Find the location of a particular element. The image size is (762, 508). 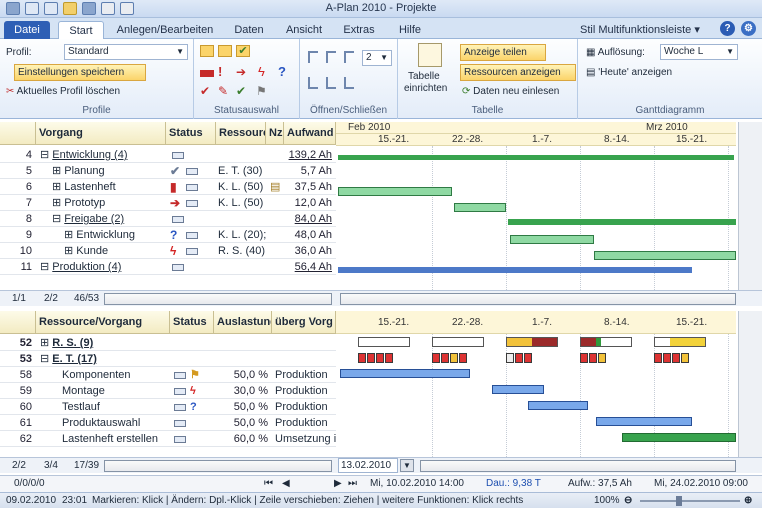

resource-name-cell: ⊞ R. S. (9) is located at coordinates (104, 343).